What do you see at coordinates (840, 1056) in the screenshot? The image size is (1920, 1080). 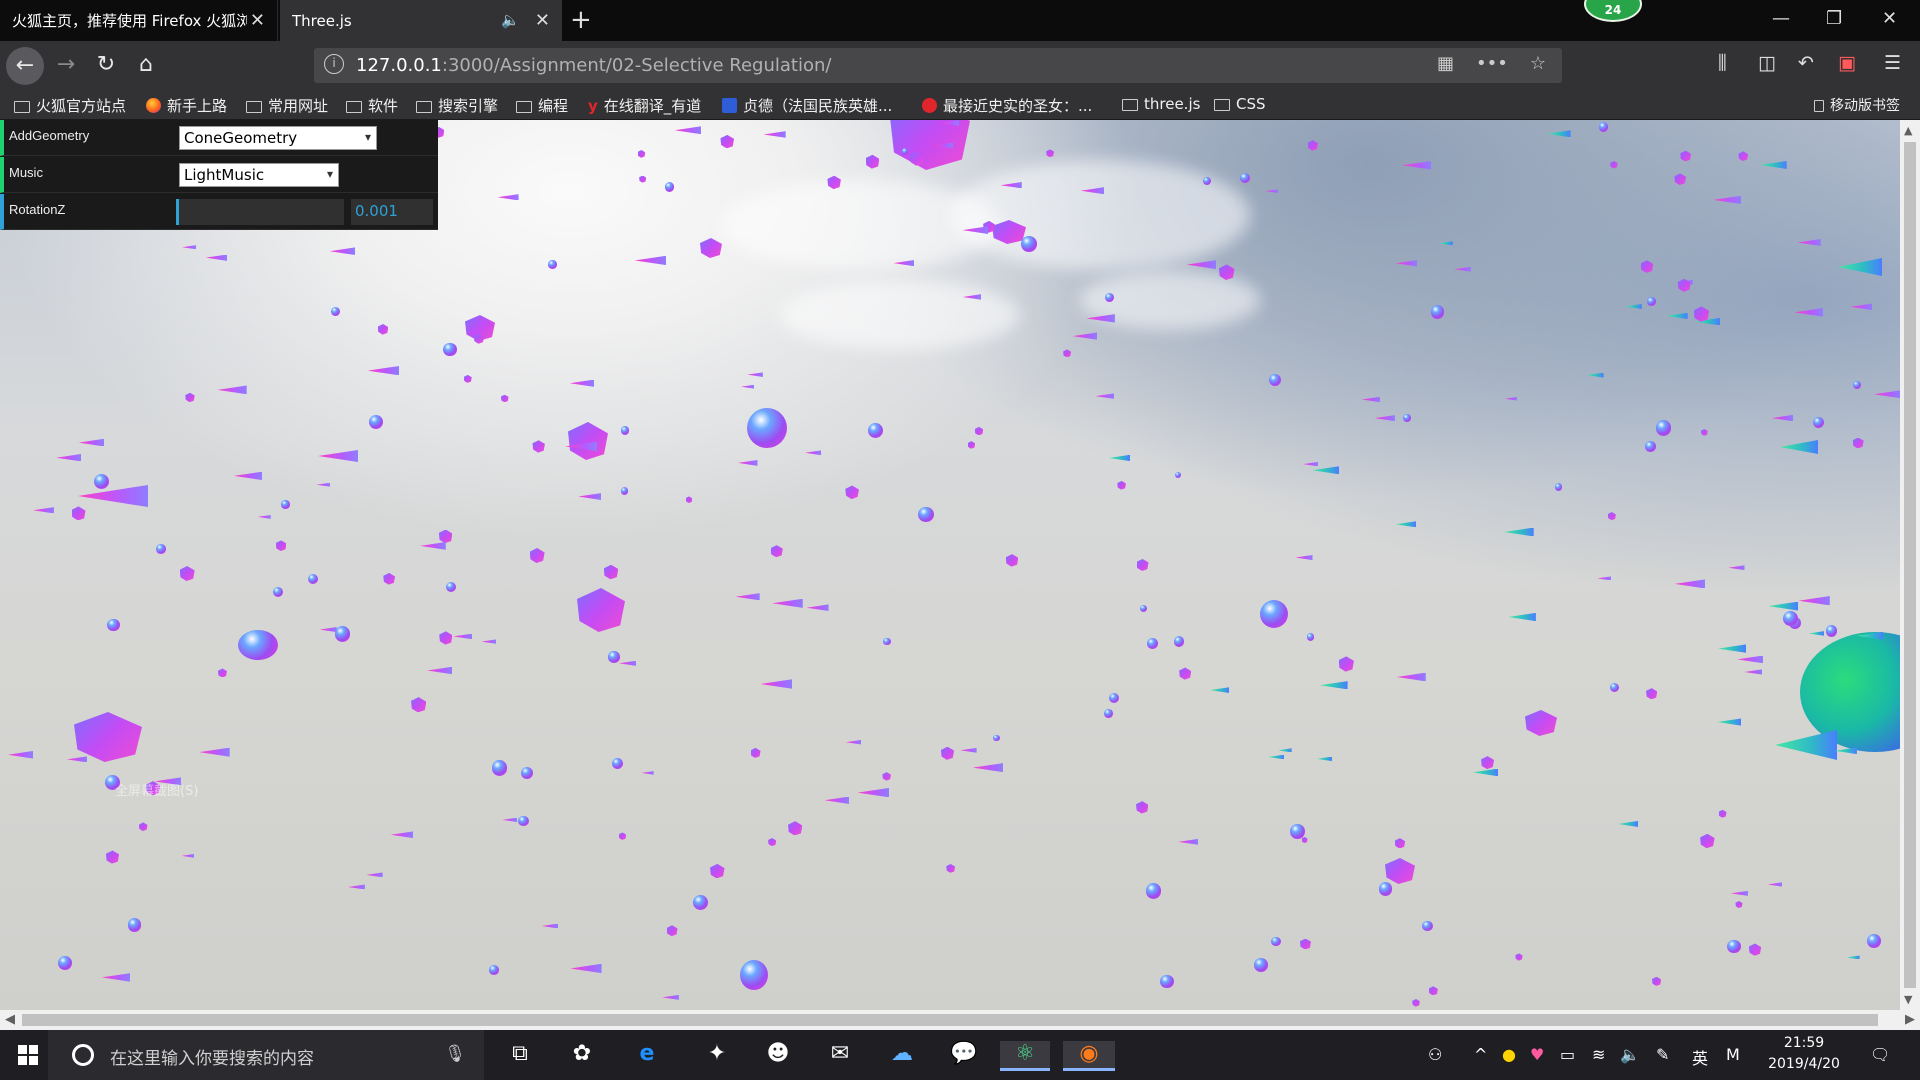 I see `mail-icon: ✉` at bounding box center [840, 1056].